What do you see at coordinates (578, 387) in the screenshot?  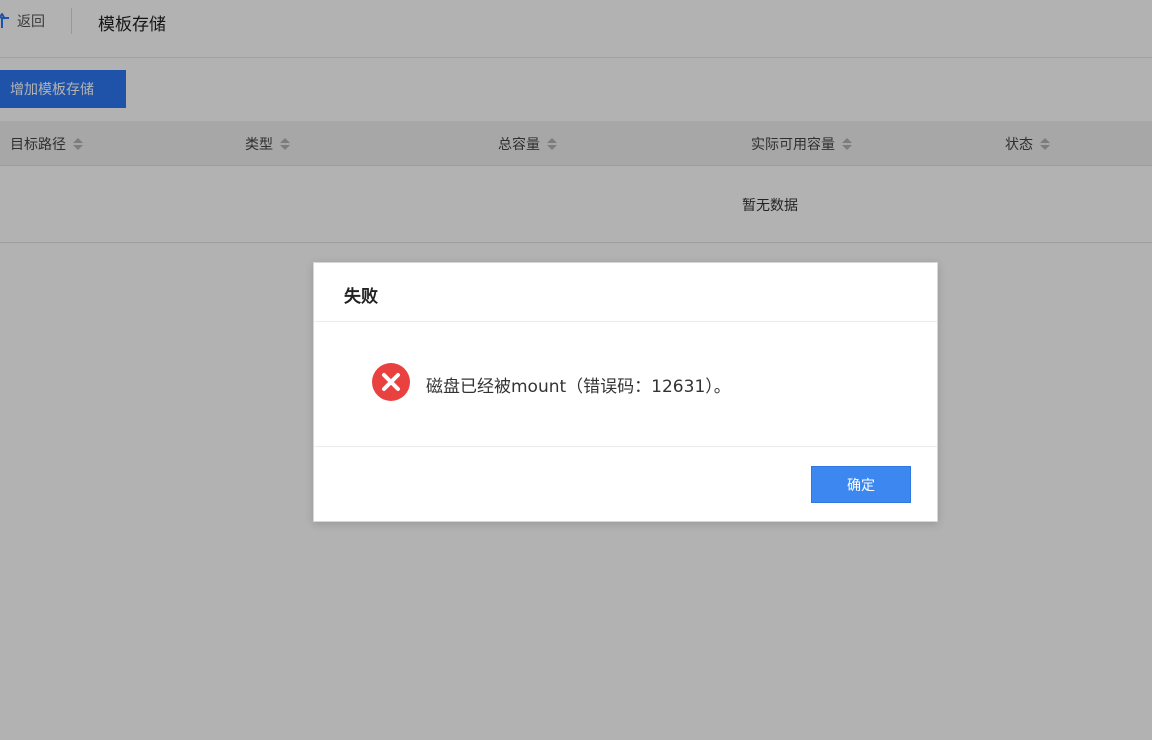 I see `dialog-message: 磁盘已经被mount（错误码：12631）。` at bounding box center [578, 387].